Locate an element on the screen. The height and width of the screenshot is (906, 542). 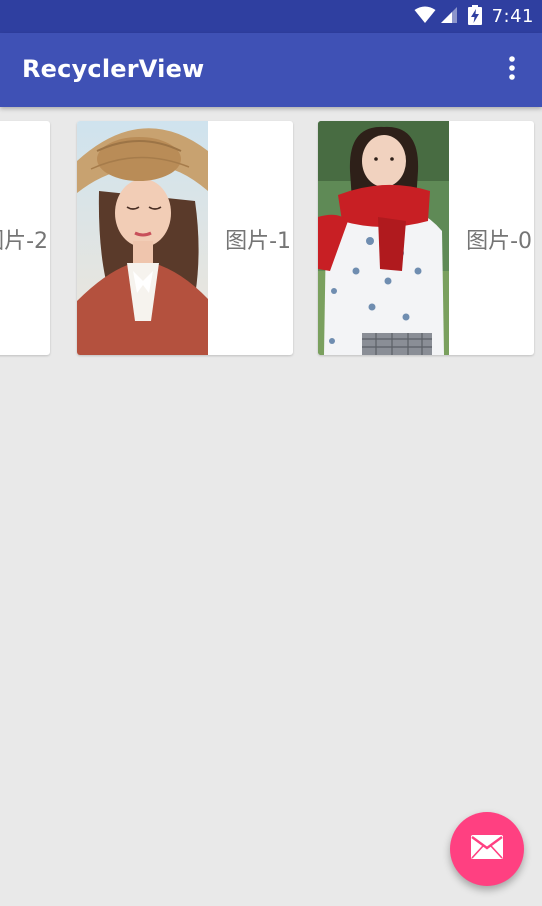
signal-icon is located at coordinates (449, 17).